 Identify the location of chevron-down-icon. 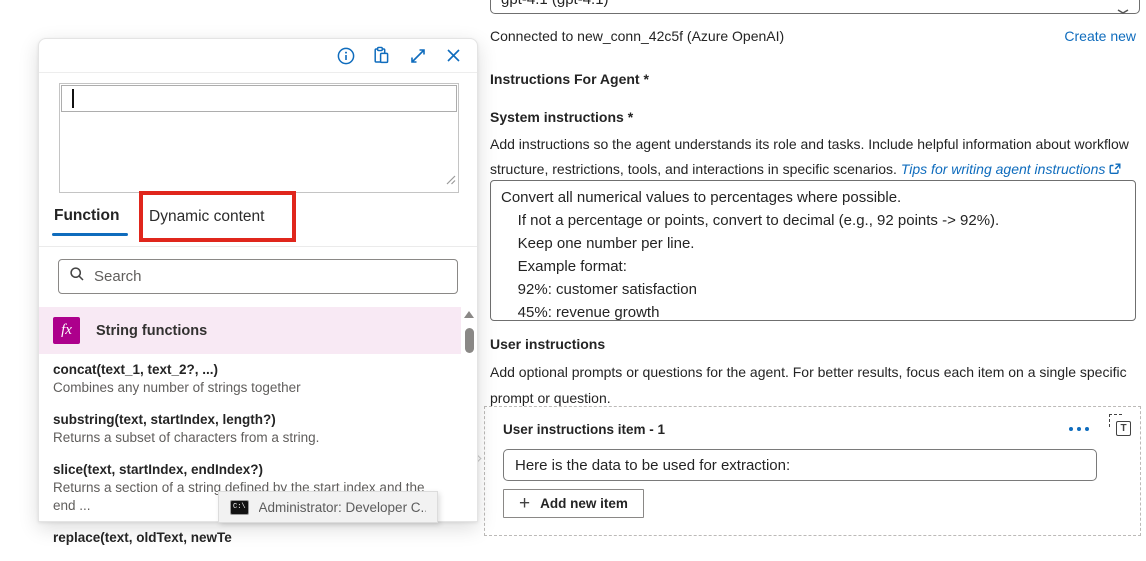
(1123, 7).